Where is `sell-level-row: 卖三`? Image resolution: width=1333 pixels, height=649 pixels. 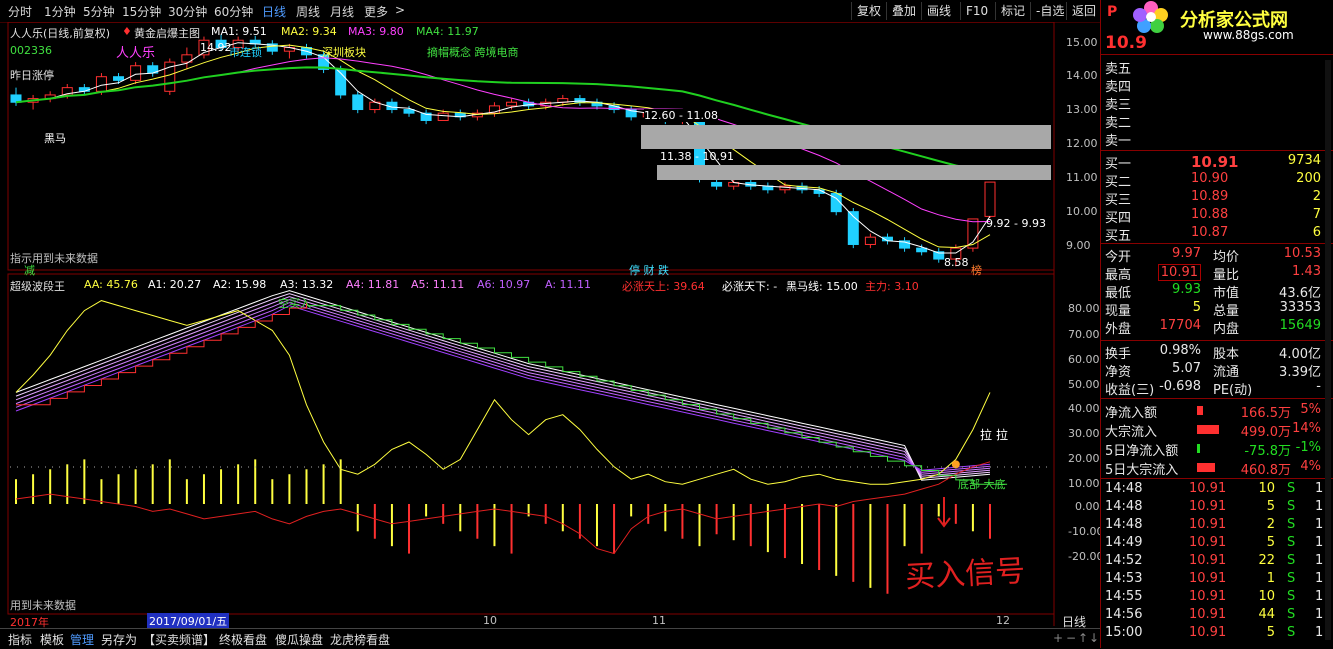
sell-level-row: 卖三 is located at coordinates (1216, 103).